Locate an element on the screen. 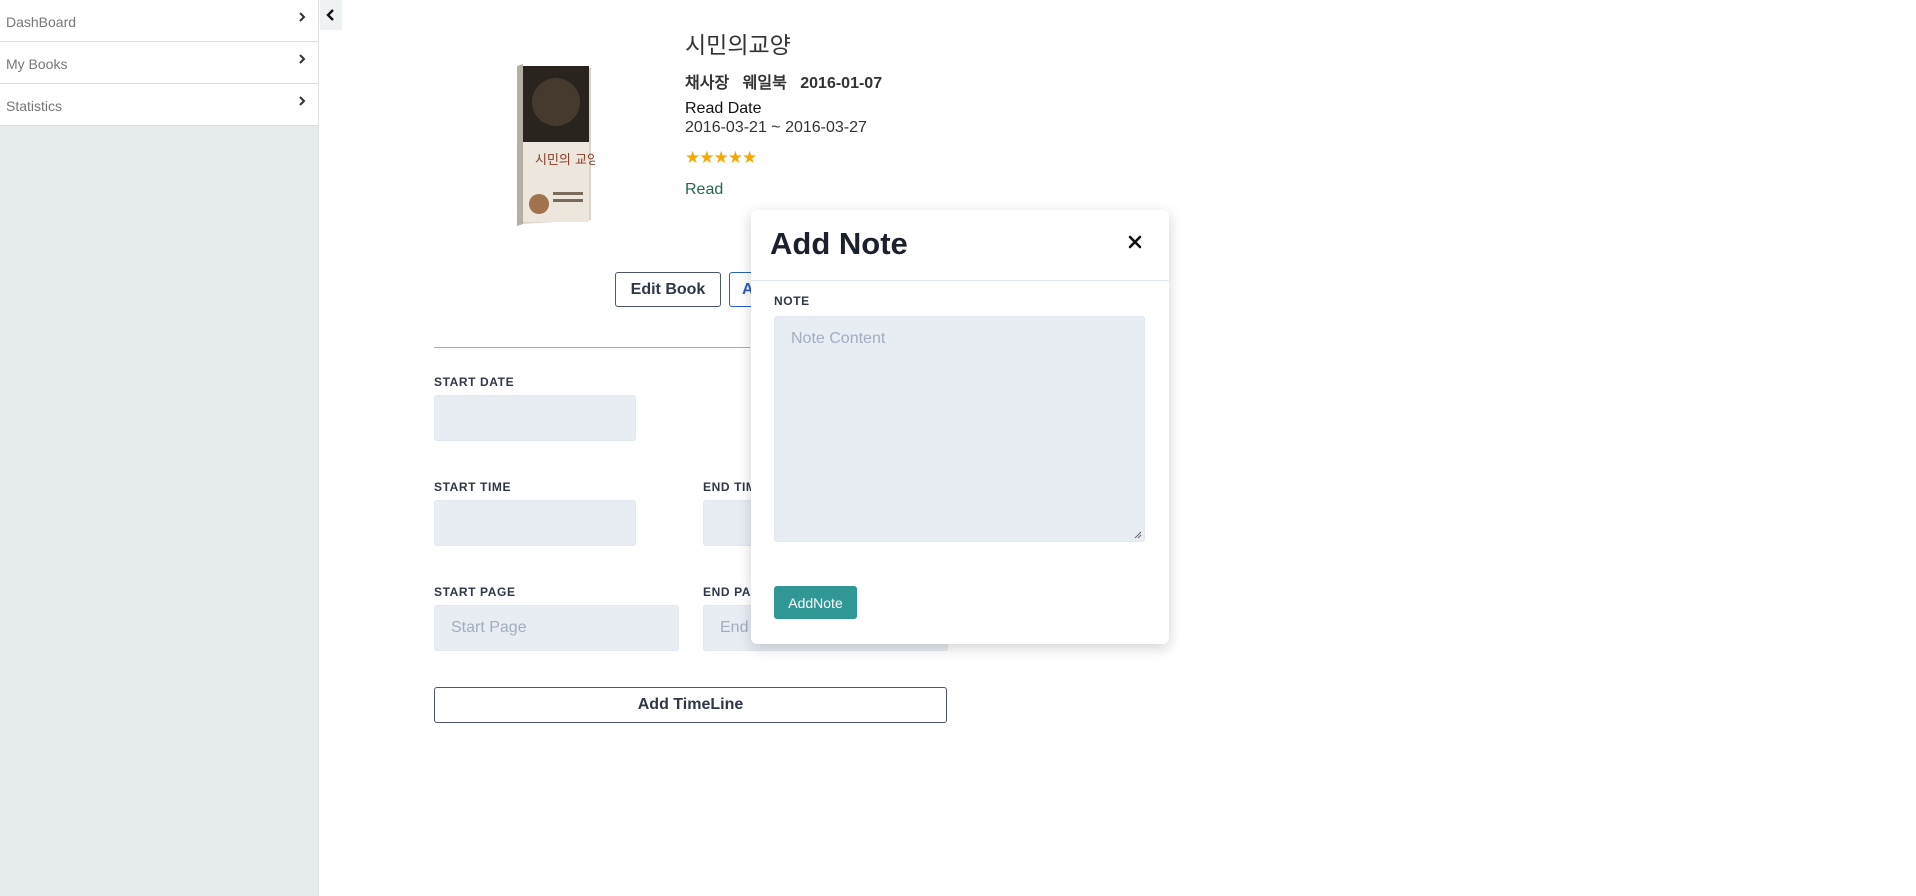  add-timeline-button: Add TimeLine is located at coordinates (690, 705).